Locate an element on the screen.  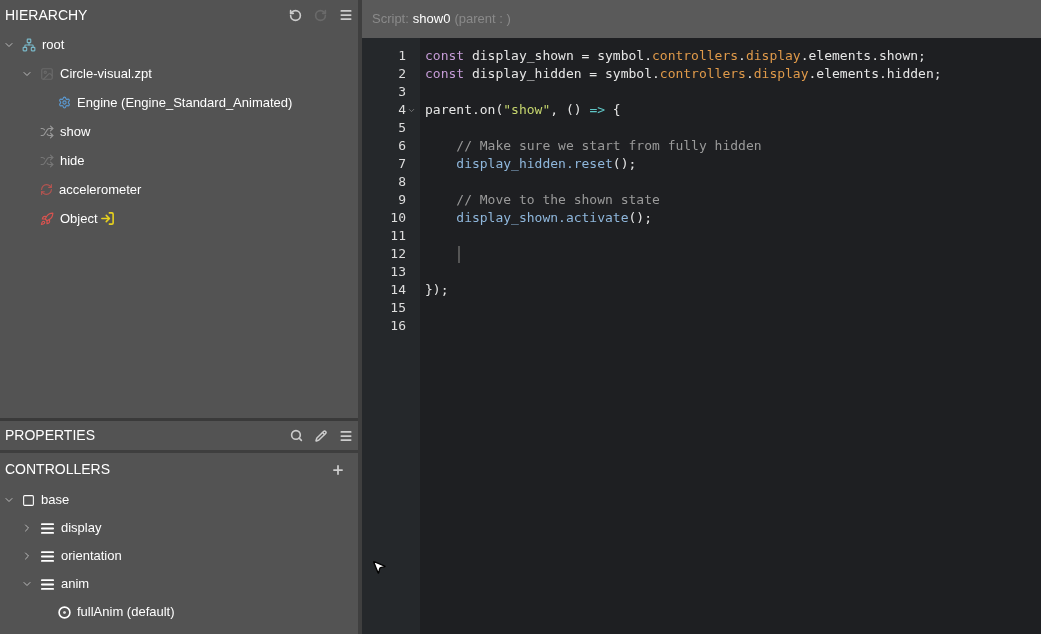
code-token: => is located at coordinates (597, 110).